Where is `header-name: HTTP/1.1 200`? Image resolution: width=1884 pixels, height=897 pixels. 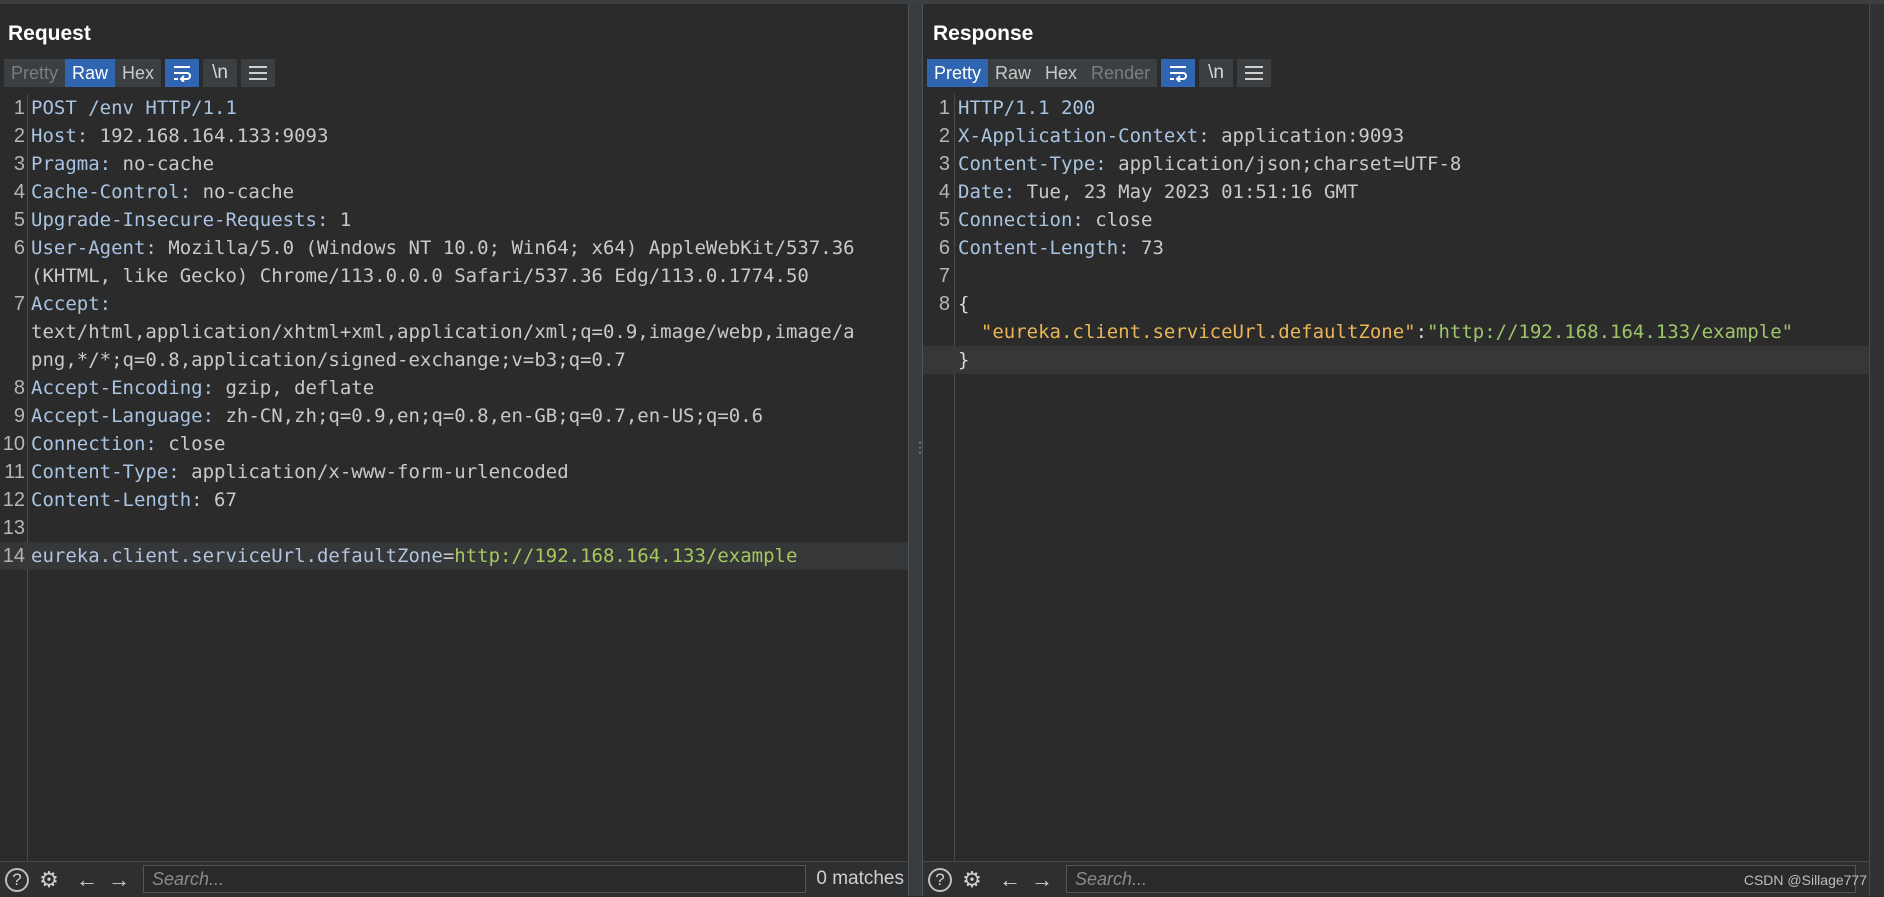
header-name: HTTP/1.1 200 is located at coordinates (1027, 108).